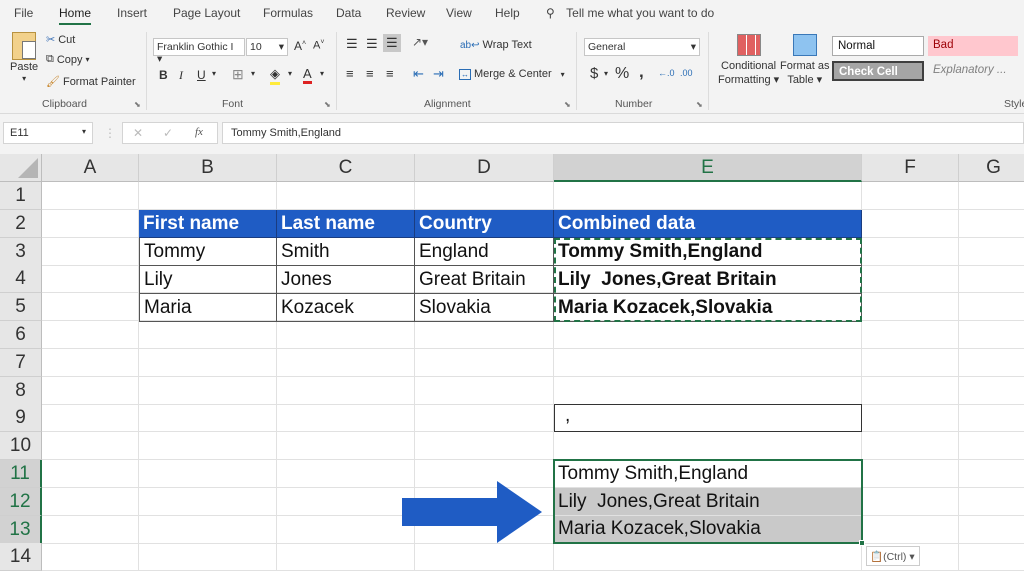 The height and width of the screenshot is (576, 1024). Describe the element at coordinates (23, 13) in the screenshot. I see `tab-file: File` at that location.